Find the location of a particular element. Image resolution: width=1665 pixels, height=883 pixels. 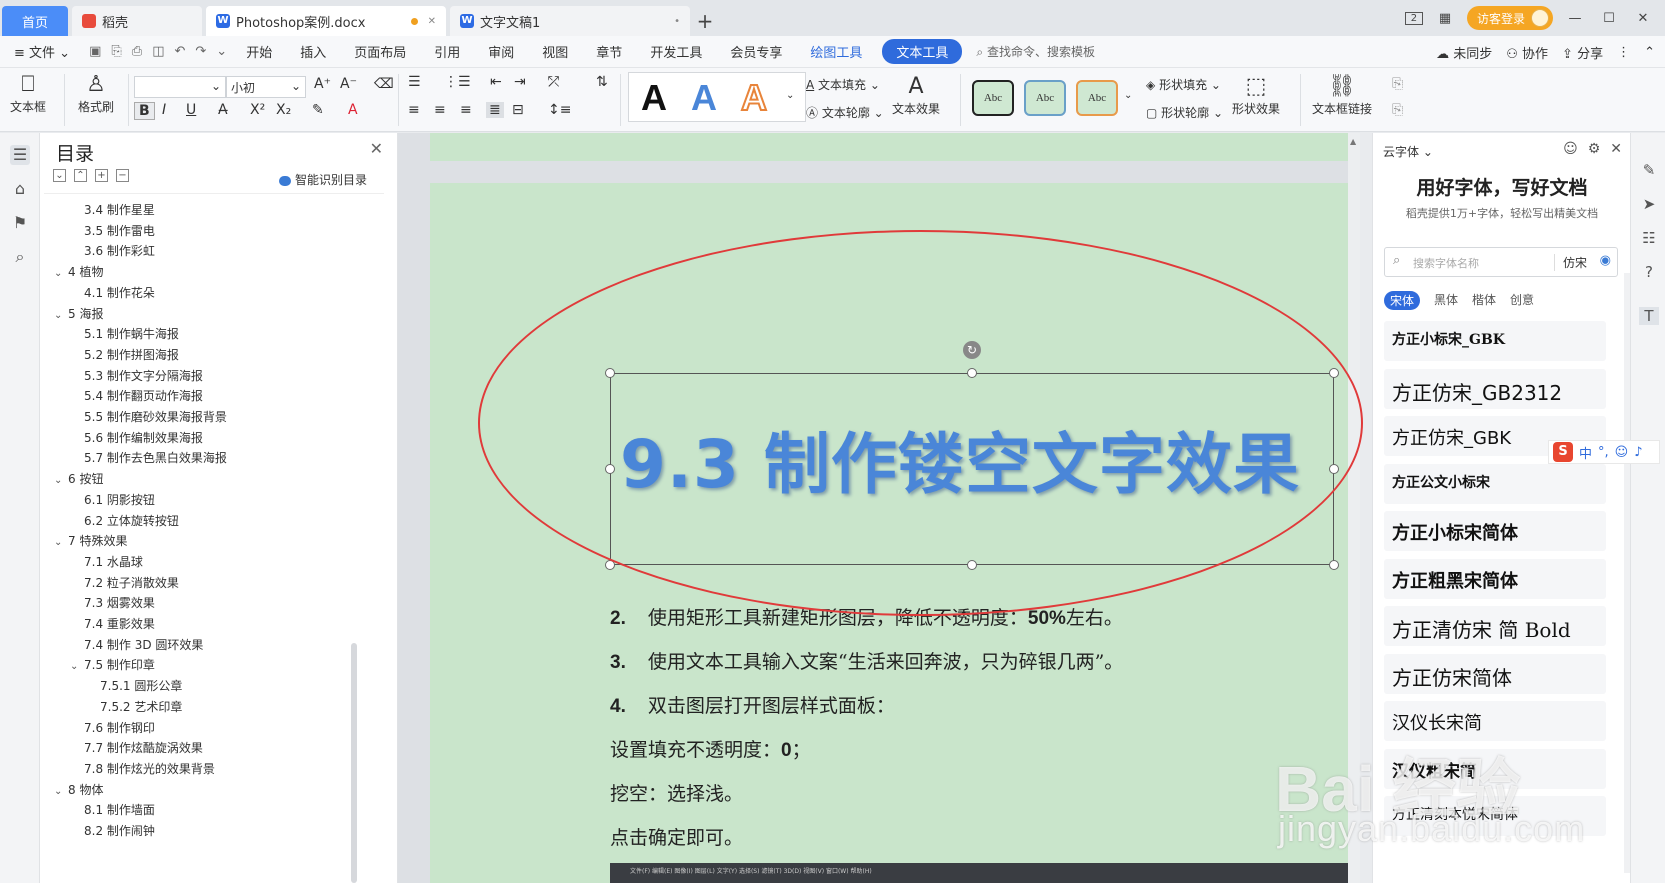

numbered-list-icon: ⋮☰ is located at coordinates (457, 82).